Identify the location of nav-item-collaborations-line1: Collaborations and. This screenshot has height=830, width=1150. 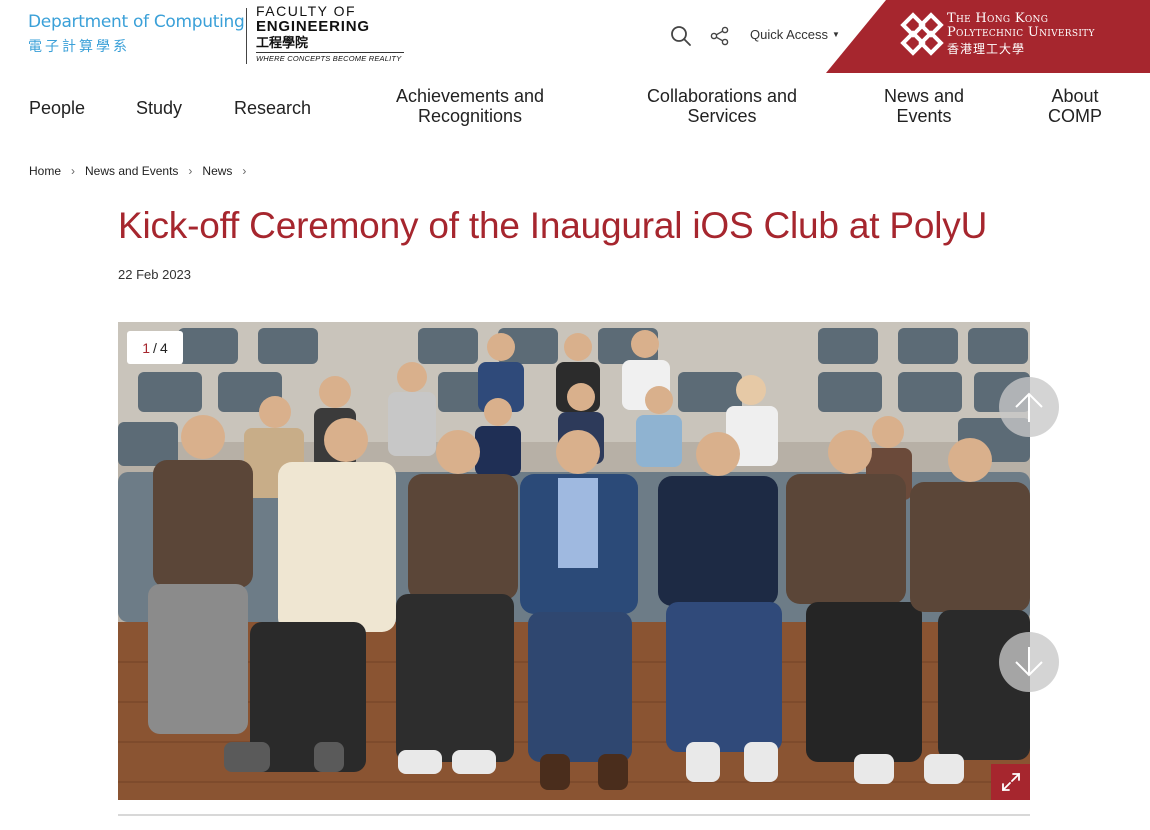
(722, 96).